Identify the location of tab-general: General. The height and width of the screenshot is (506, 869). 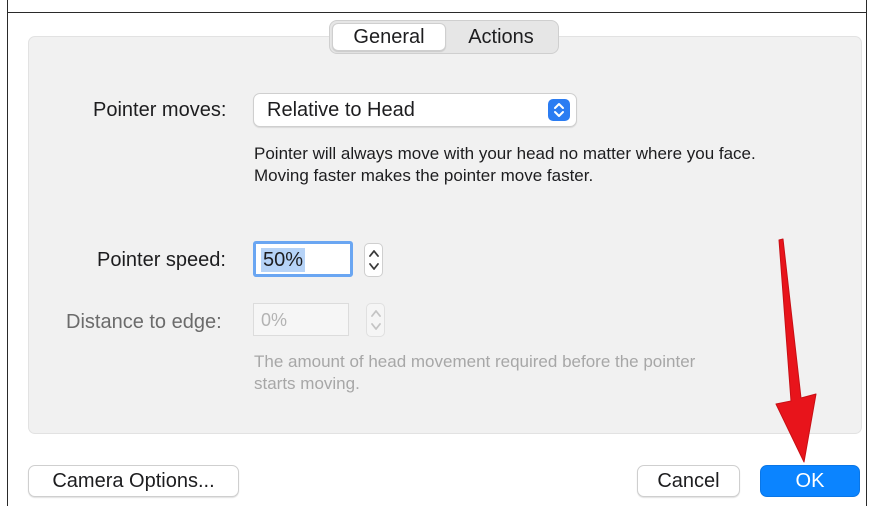
(389, 37).